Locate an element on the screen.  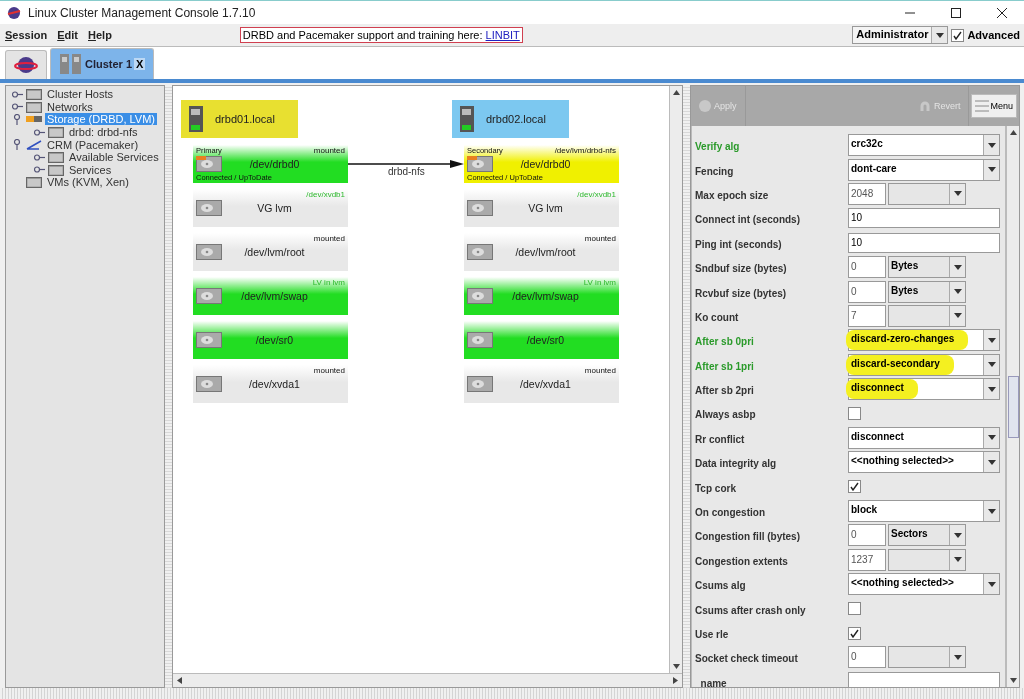
advanced-checkbox is located at coordinates (958, 35).